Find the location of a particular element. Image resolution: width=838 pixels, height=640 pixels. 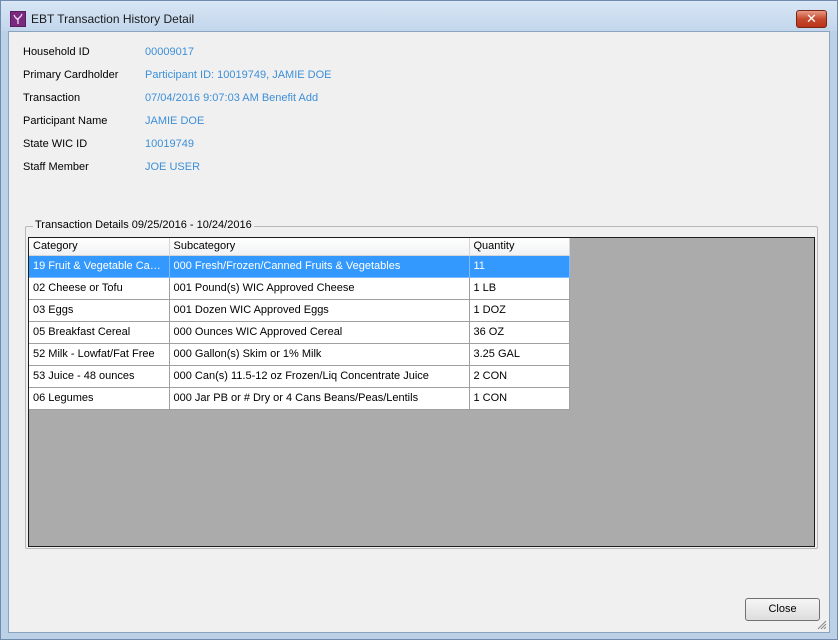

staff-member-value: JOE USER is located at coordinates (173, 167).